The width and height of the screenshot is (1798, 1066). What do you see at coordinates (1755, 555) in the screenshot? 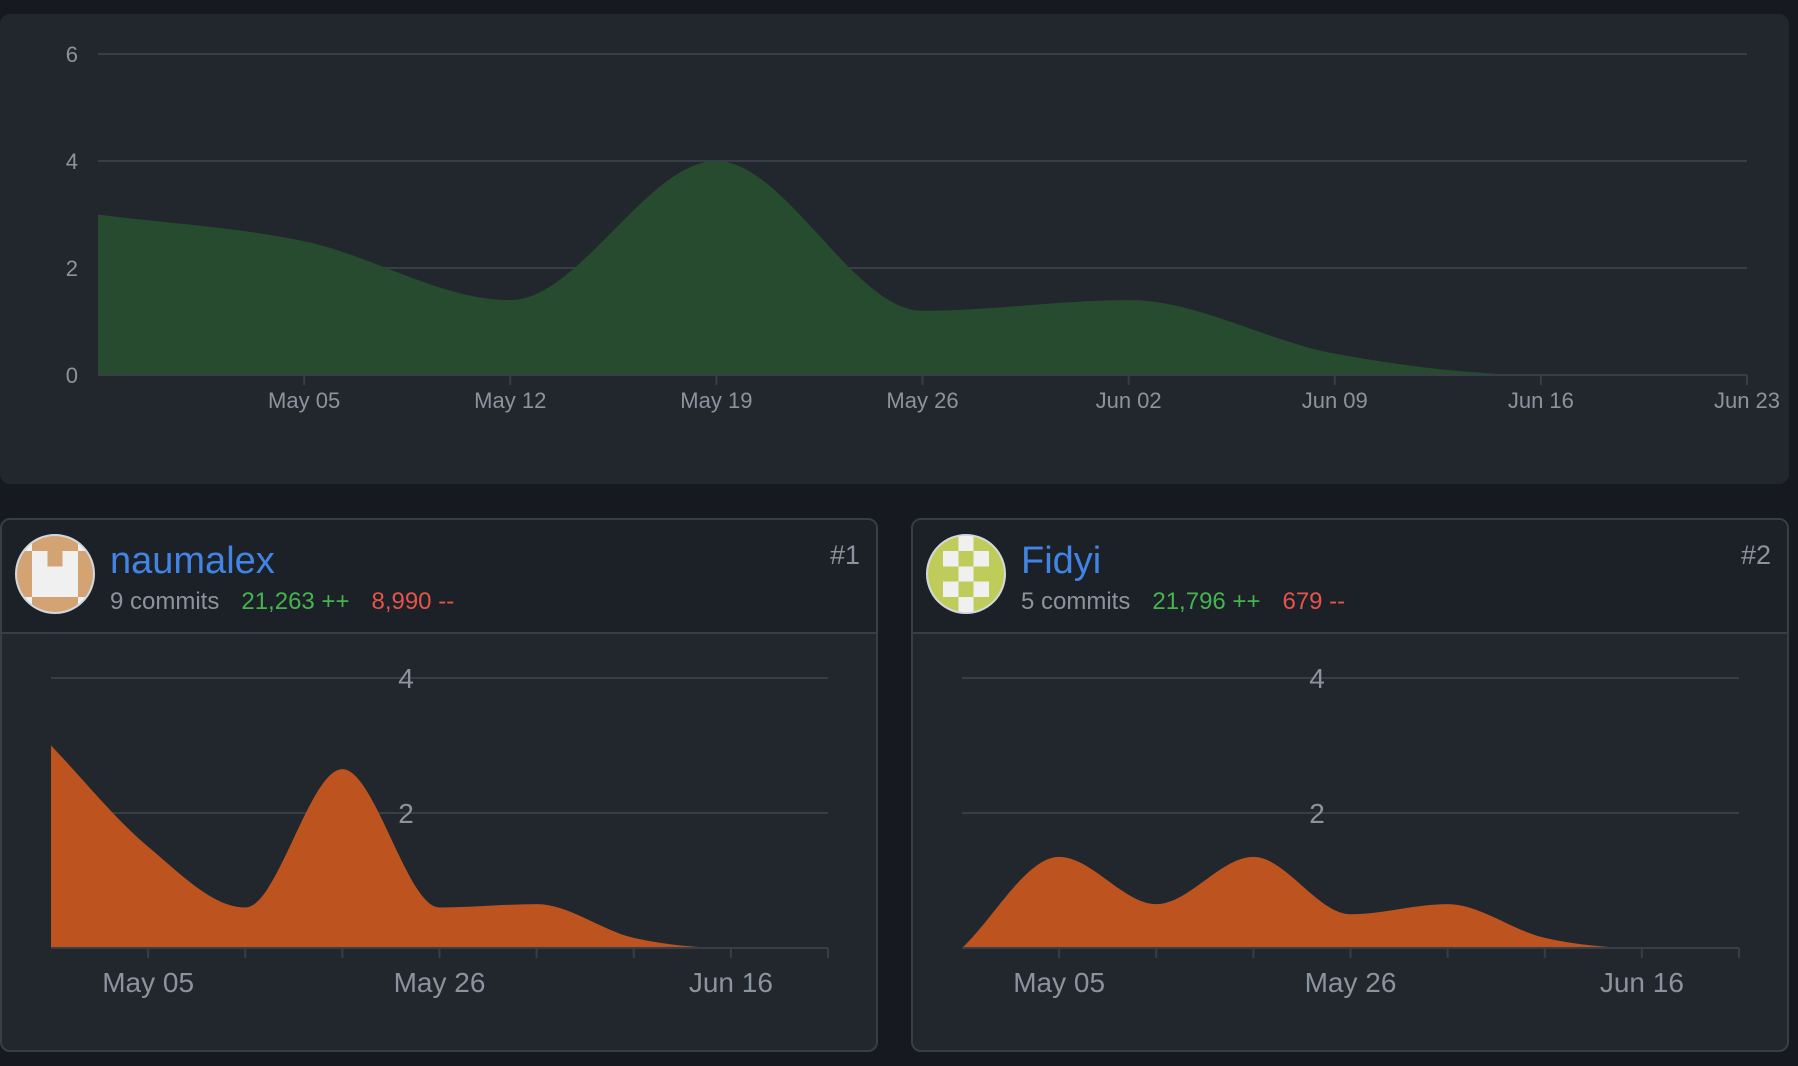
I see `contributor-rank: #2` at bounding box center [1755, 555].